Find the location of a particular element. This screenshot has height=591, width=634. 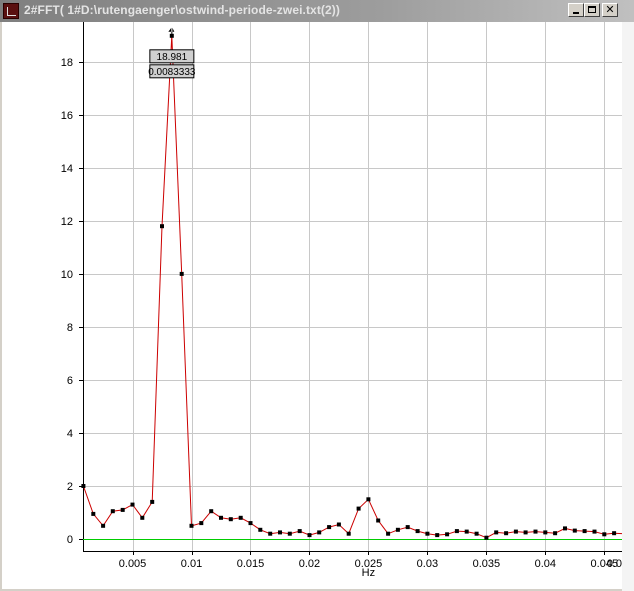

y-tick-label: 6 is located at coordinates (70, 381).